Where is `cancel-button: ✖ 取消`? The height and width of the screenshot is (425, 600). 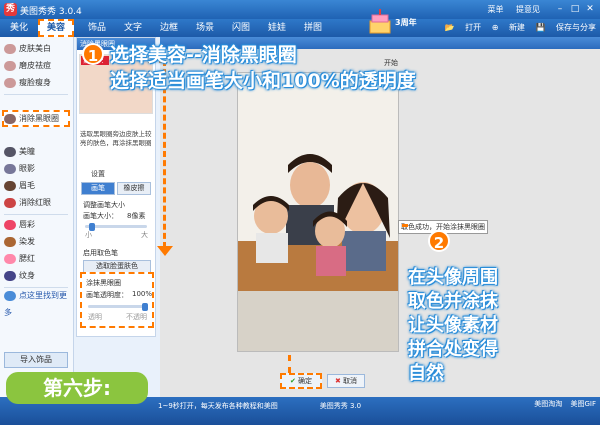
cancel-button: ✖ 取消 is located at coordinates (346, 381).